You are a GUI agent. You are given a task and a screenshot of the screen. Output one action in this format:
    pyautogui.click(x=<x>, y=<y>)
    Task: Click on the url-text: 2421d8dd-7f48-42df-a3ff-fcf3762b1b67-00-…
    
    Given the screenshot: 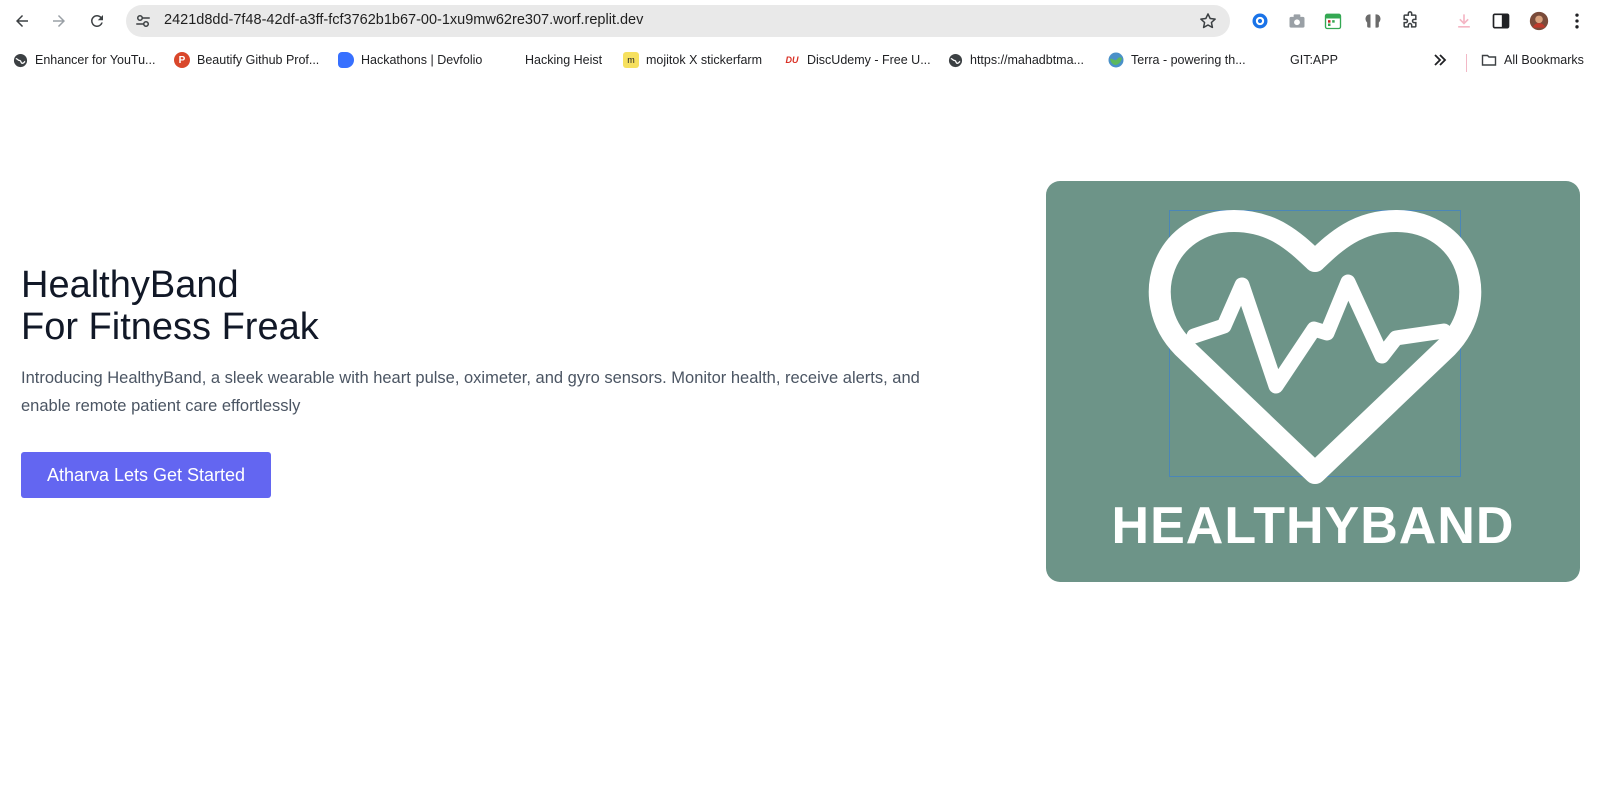 What is the action you would take?
    pyautogui.click(x=403, y=20)
    